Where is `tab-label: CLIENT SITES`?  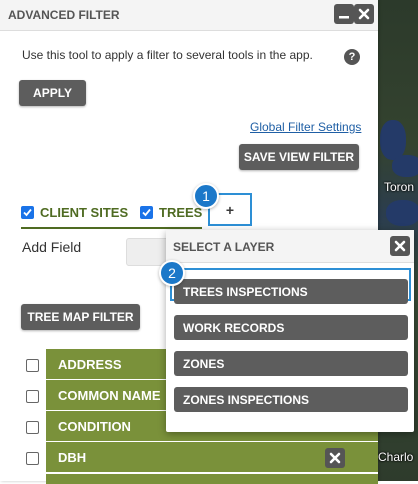
tab-label: CLIENT SITES is located at coordinates (84, 212).